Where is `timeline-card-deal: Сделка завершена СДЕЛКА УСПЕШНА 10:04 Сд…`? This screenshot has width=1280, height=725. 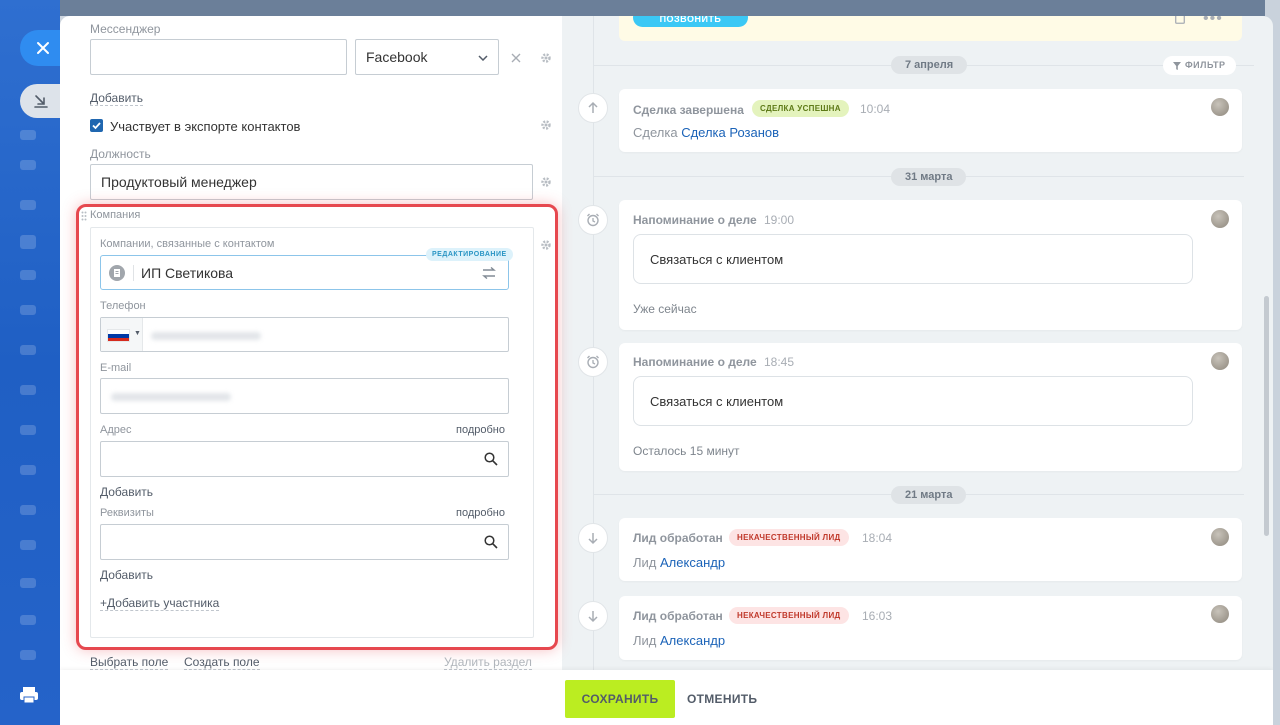 timeline-card-deal: Сделка завершена СДЕЛКА УСПЕШНА 10:04 Сд… is located at coordinates (930, 120).